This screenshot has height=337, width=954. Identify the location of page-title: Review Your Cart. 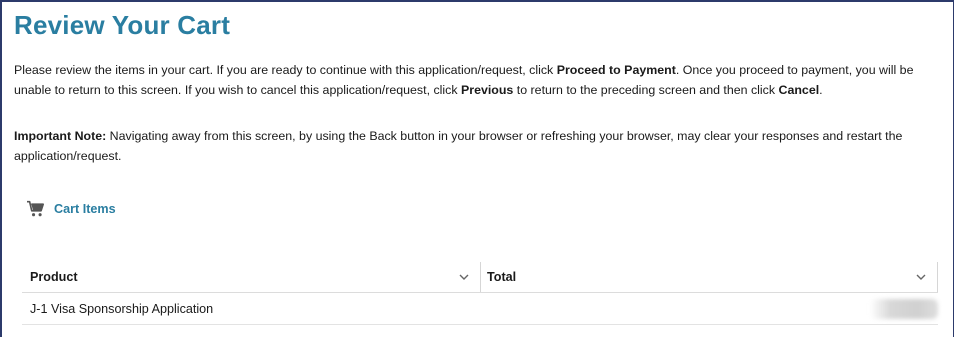
(122, 25).